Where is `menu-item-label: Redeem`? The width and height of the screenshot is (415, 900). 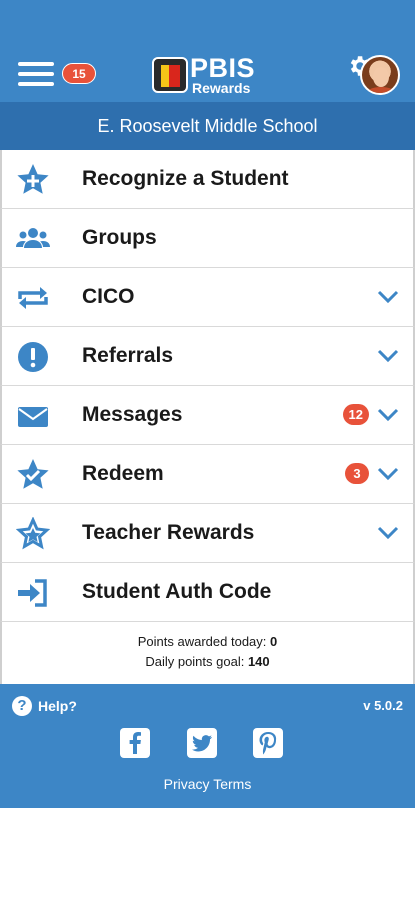 menu-item-label: Redeem is located at coordinates (123, 473).